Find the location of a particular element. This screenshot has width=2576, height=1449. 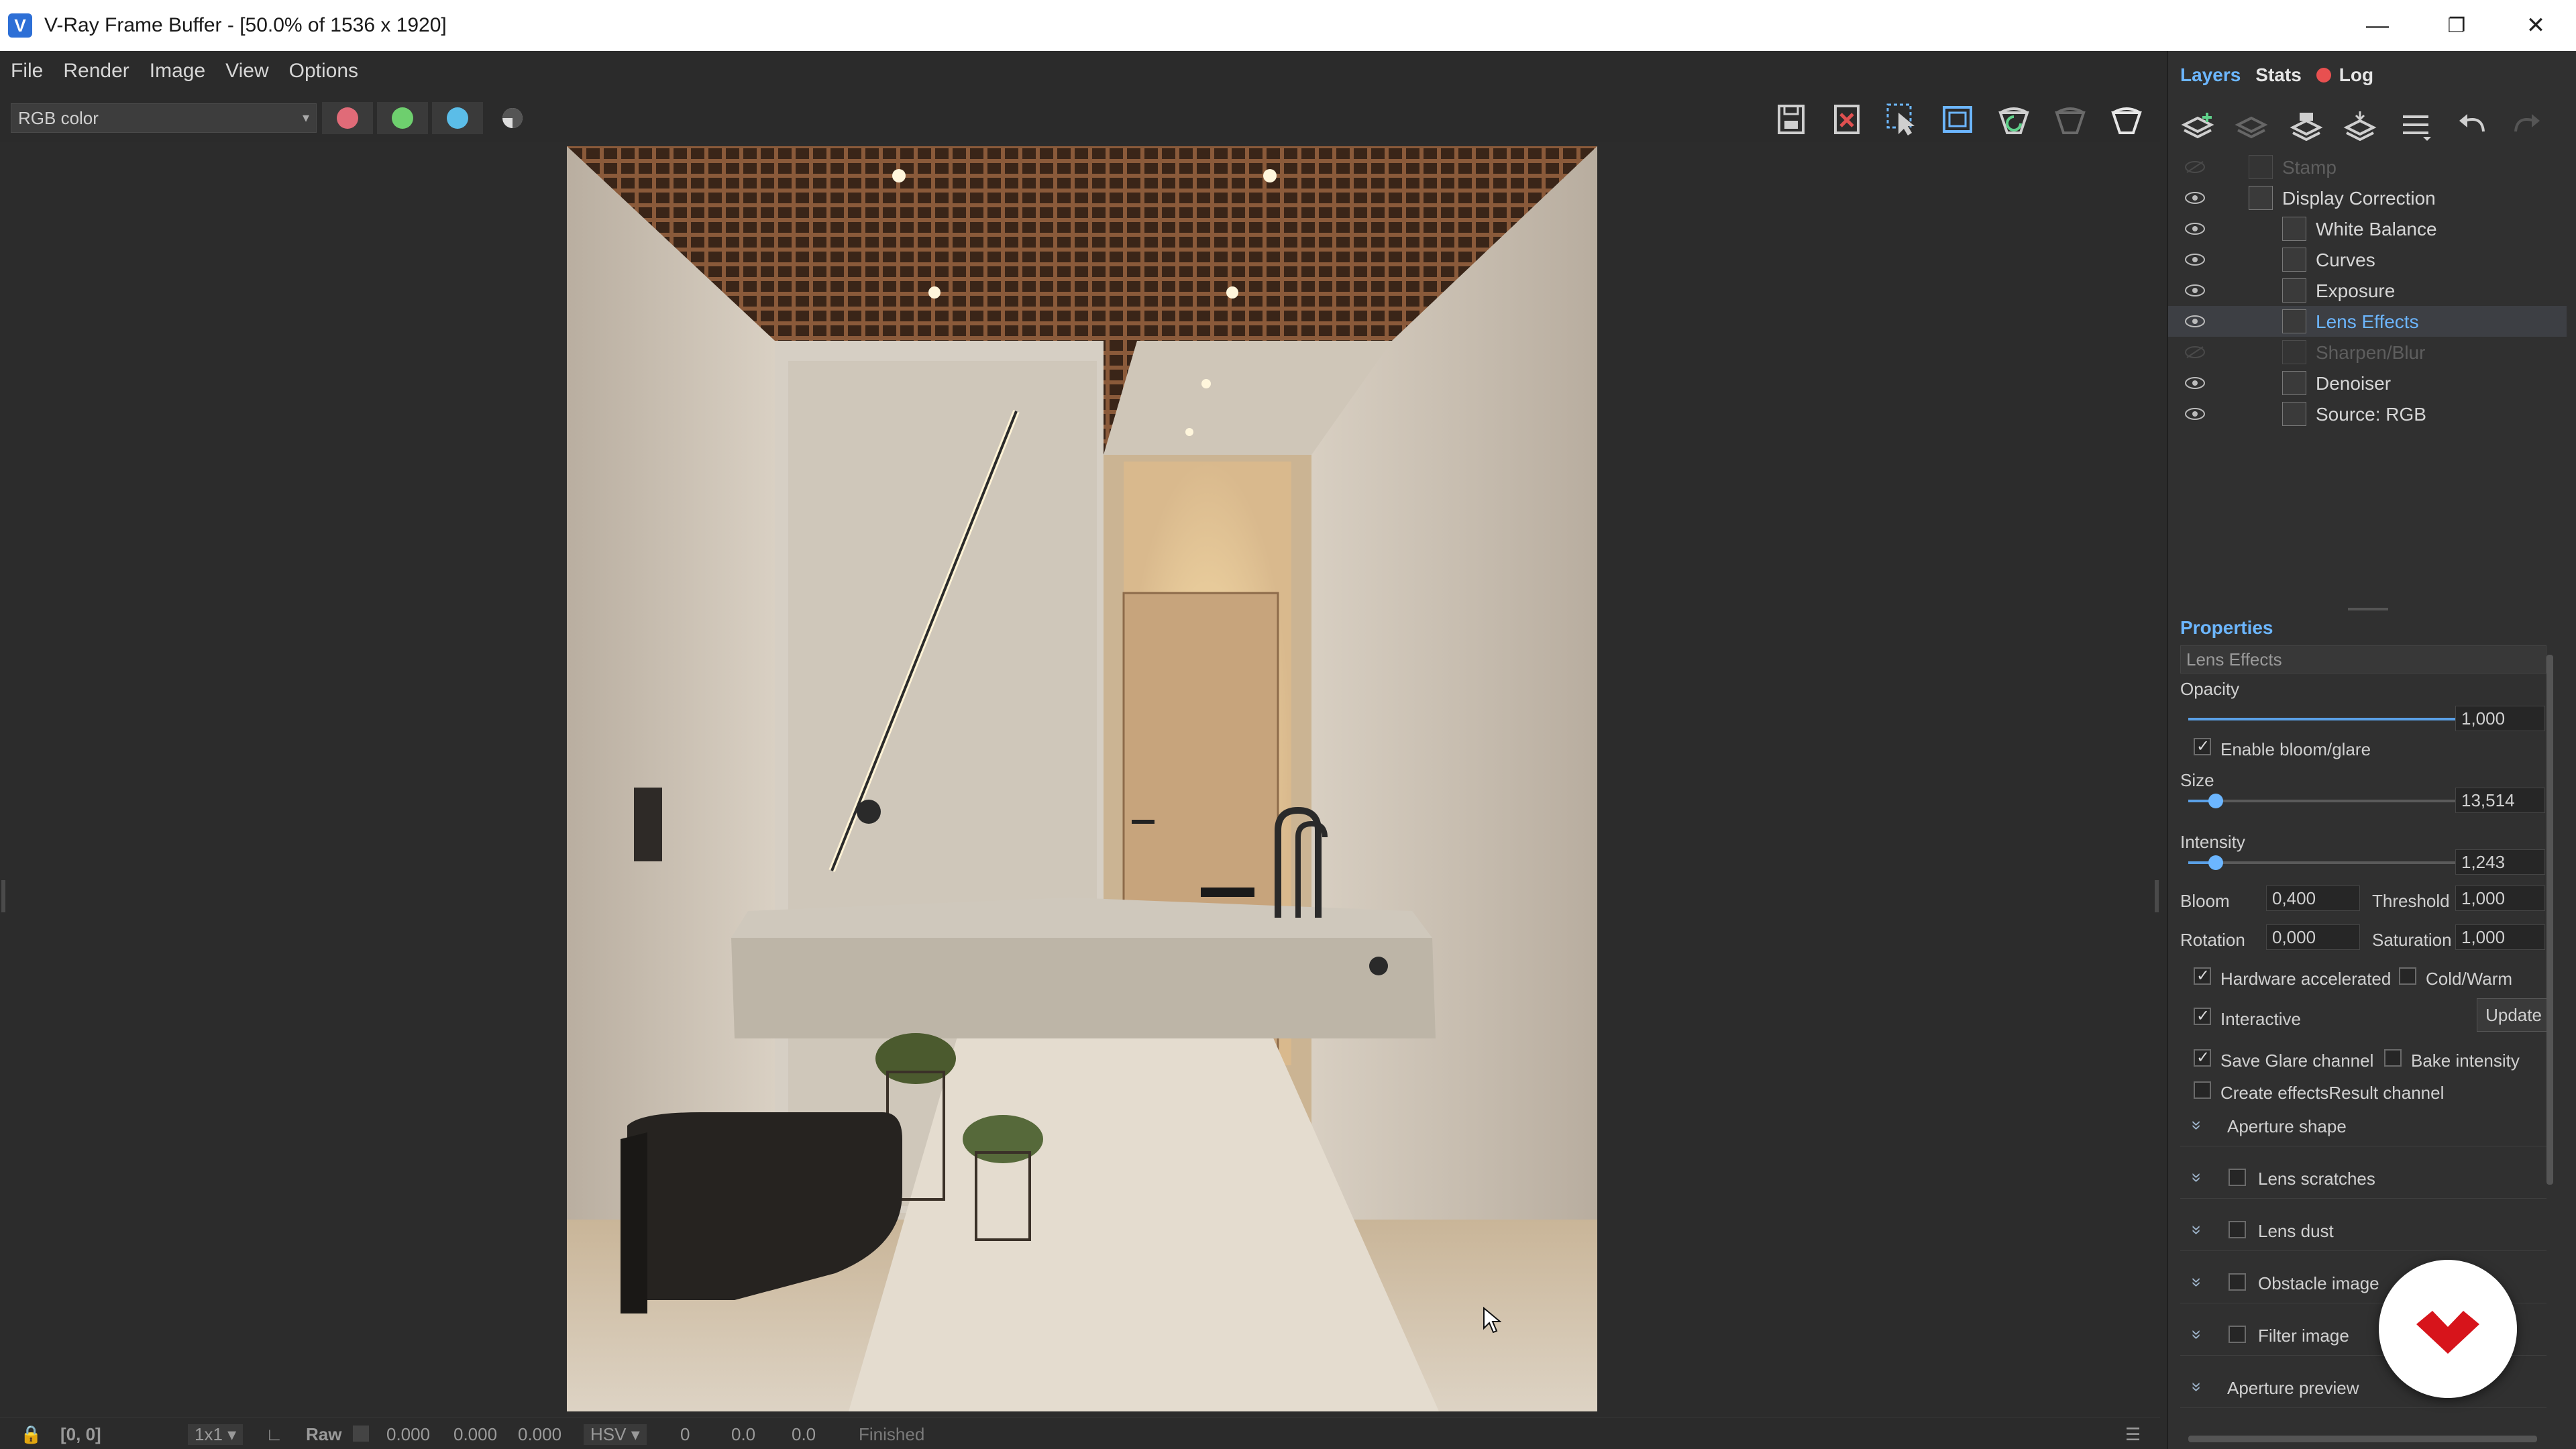

remove-layer-icon is located at coordinates (2251, 126).